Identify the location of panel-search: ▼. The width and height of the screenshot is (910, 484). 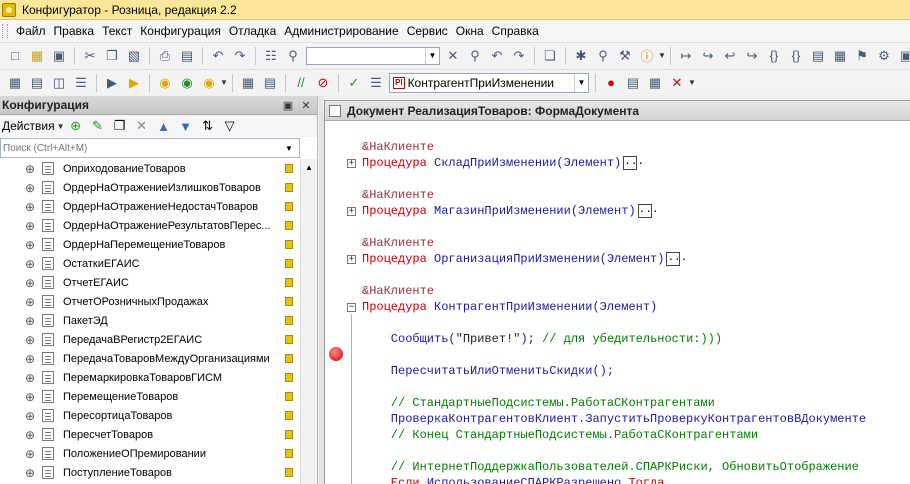
(150, 148).